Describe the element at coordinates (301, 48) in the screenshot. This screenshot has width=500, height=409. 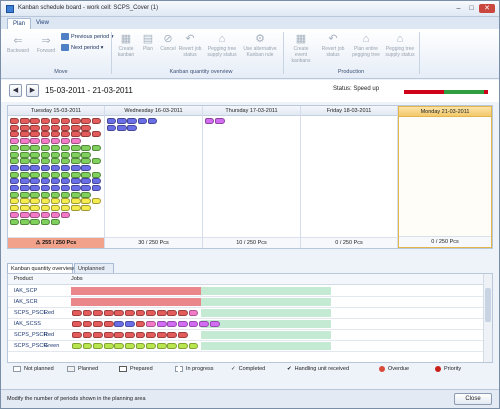
I see `create-event-kanbans-button: ▦ Create event kanbans` at that location.